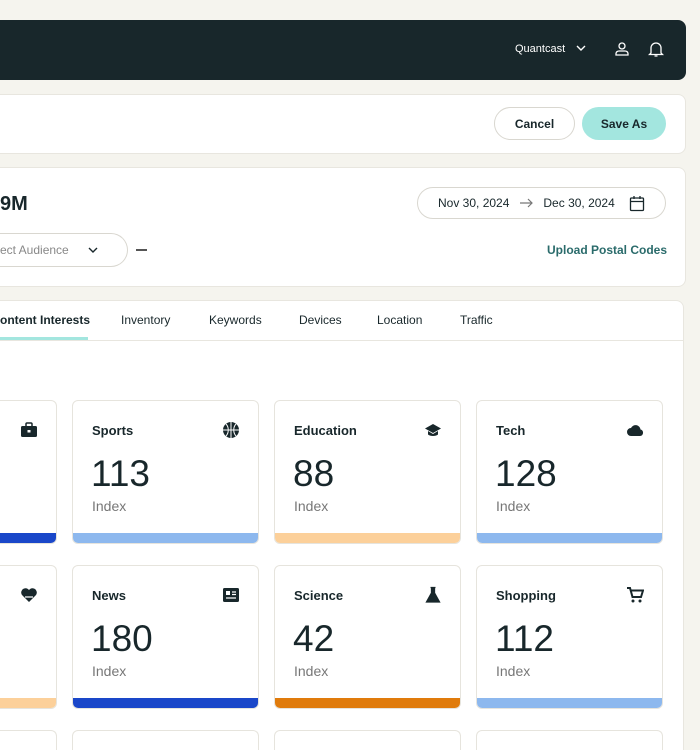 Image resolution: width=700 pixels, height=750 pixels. I want to click on interest-tile: Education 88 Index, so click(367, 472).